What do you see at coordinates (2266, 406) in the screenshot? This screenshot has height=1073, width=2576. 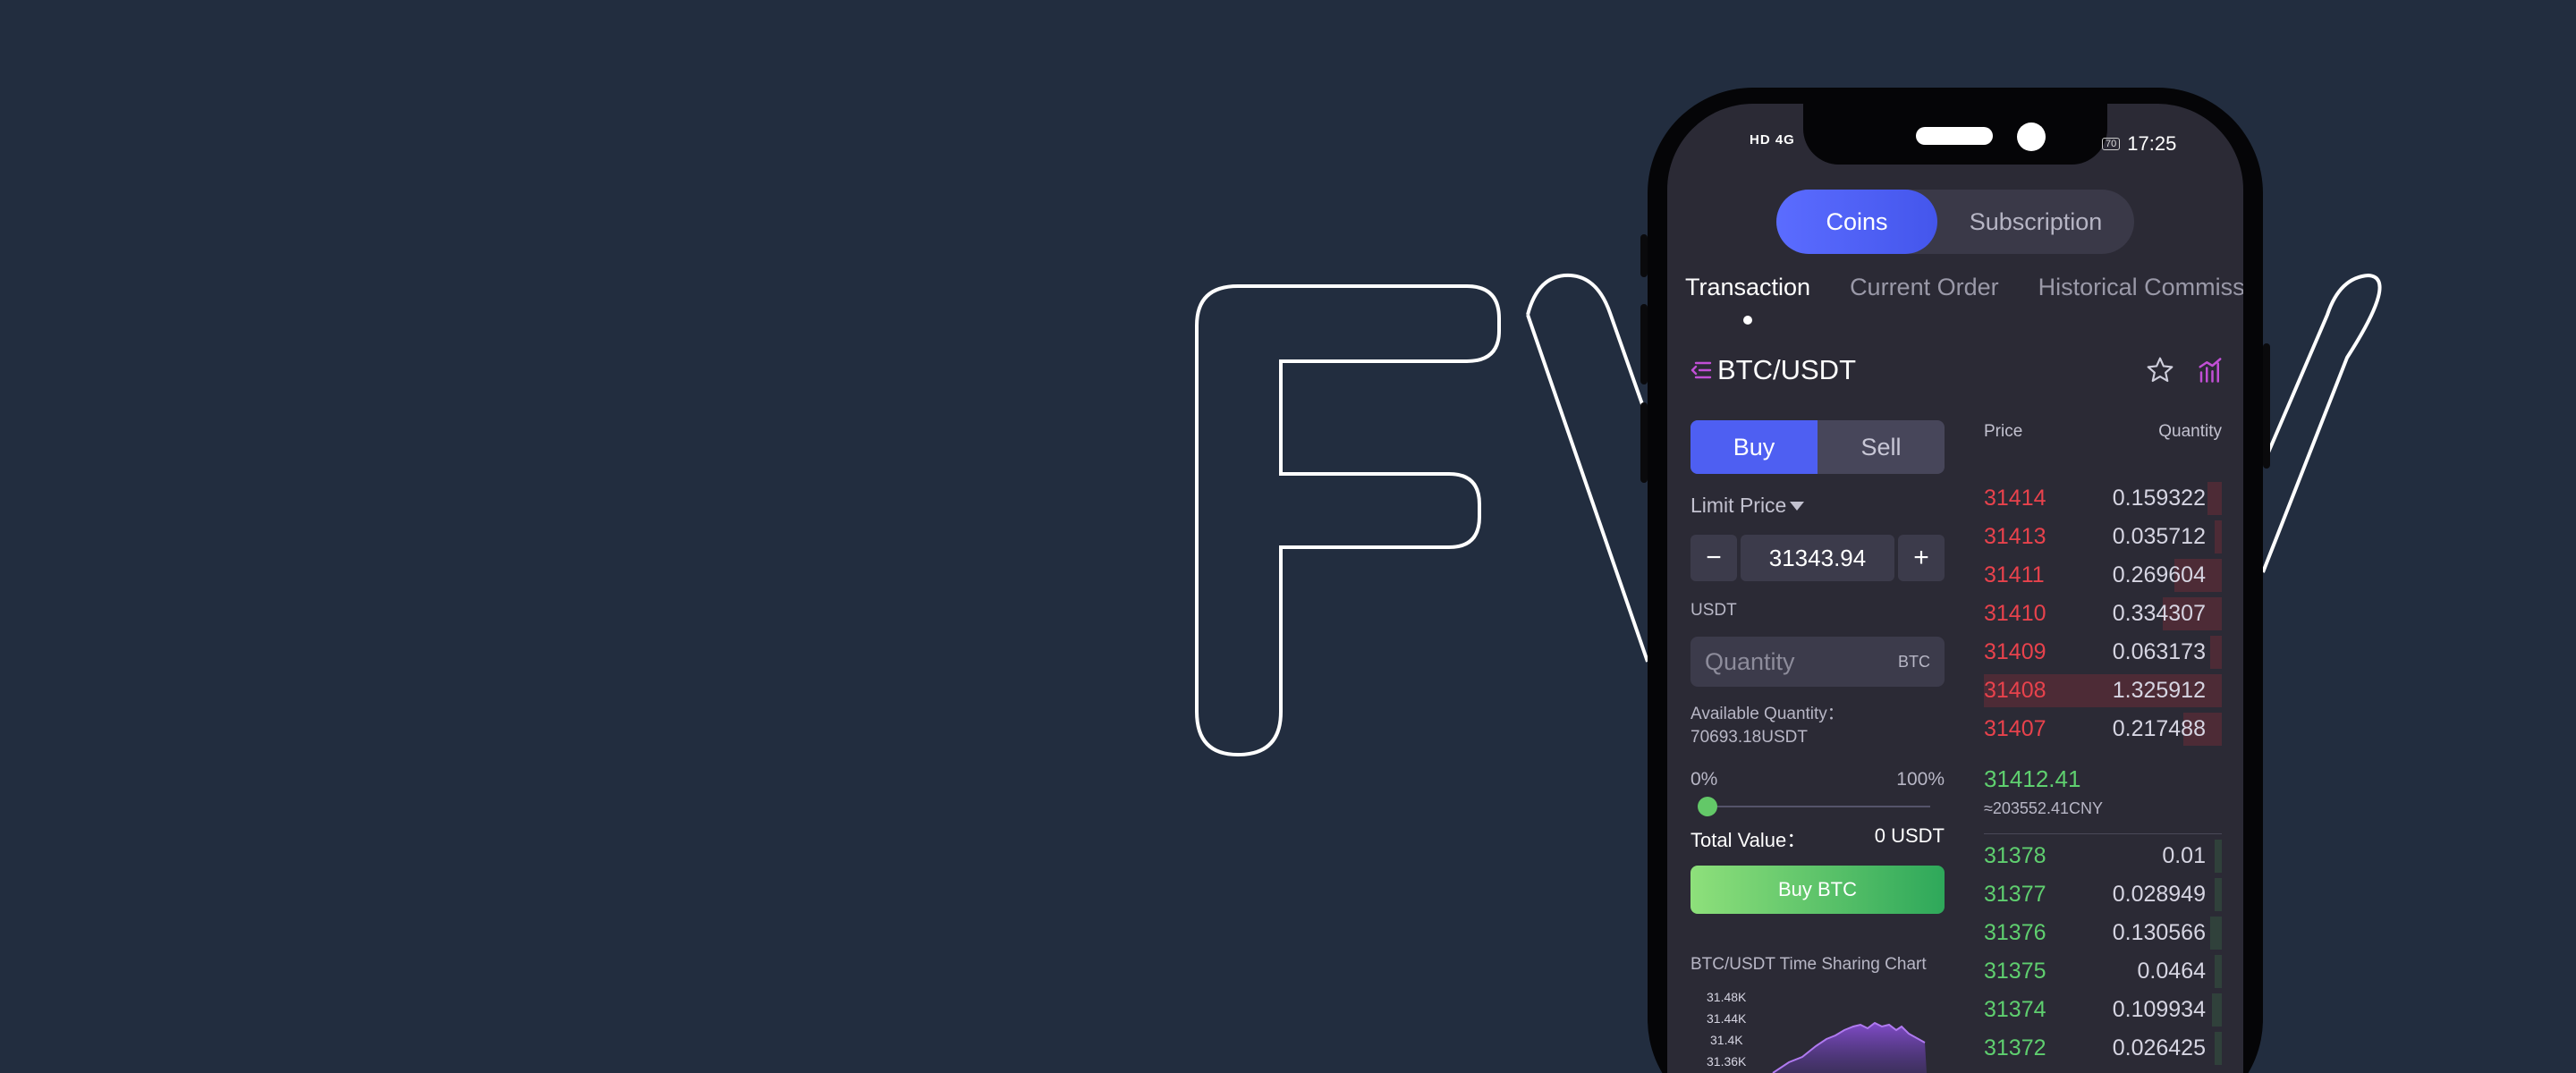 I see `phone-power-button` at bounding box center [2266, 406].